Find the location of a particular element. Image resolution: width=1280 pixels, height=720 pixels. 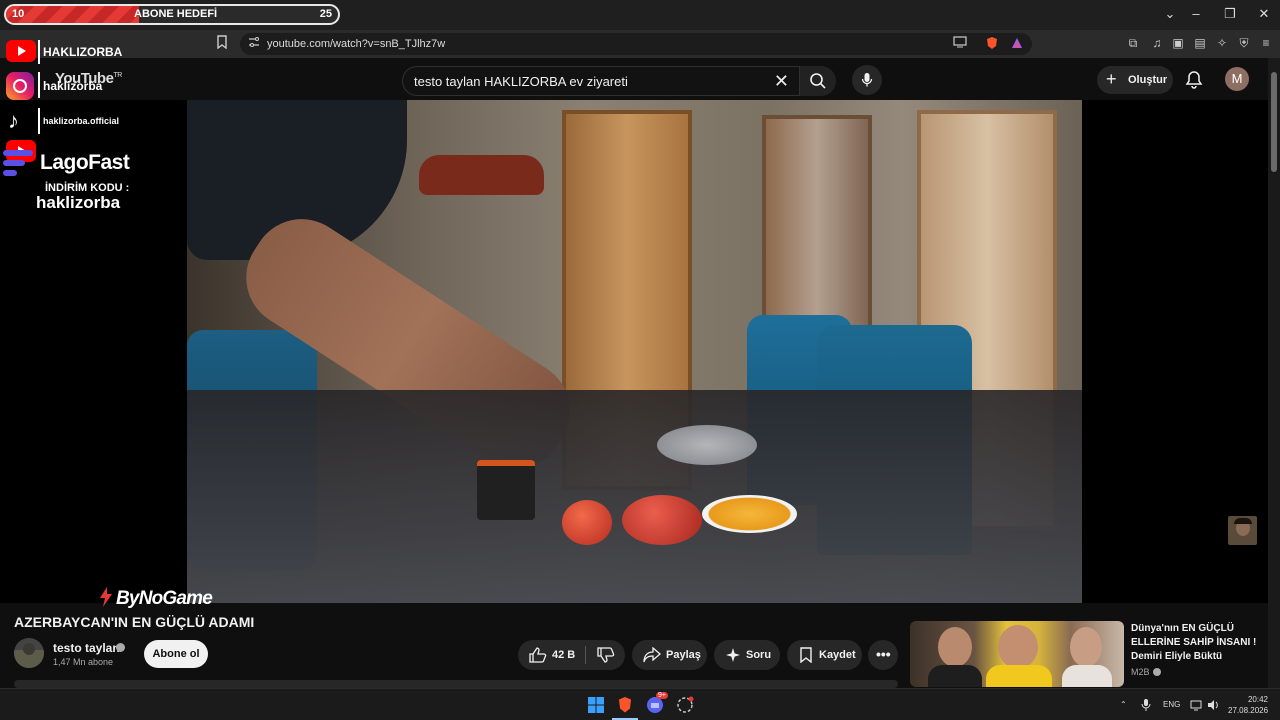

create-label: Oluştur is located at coordinates (1148, 80).